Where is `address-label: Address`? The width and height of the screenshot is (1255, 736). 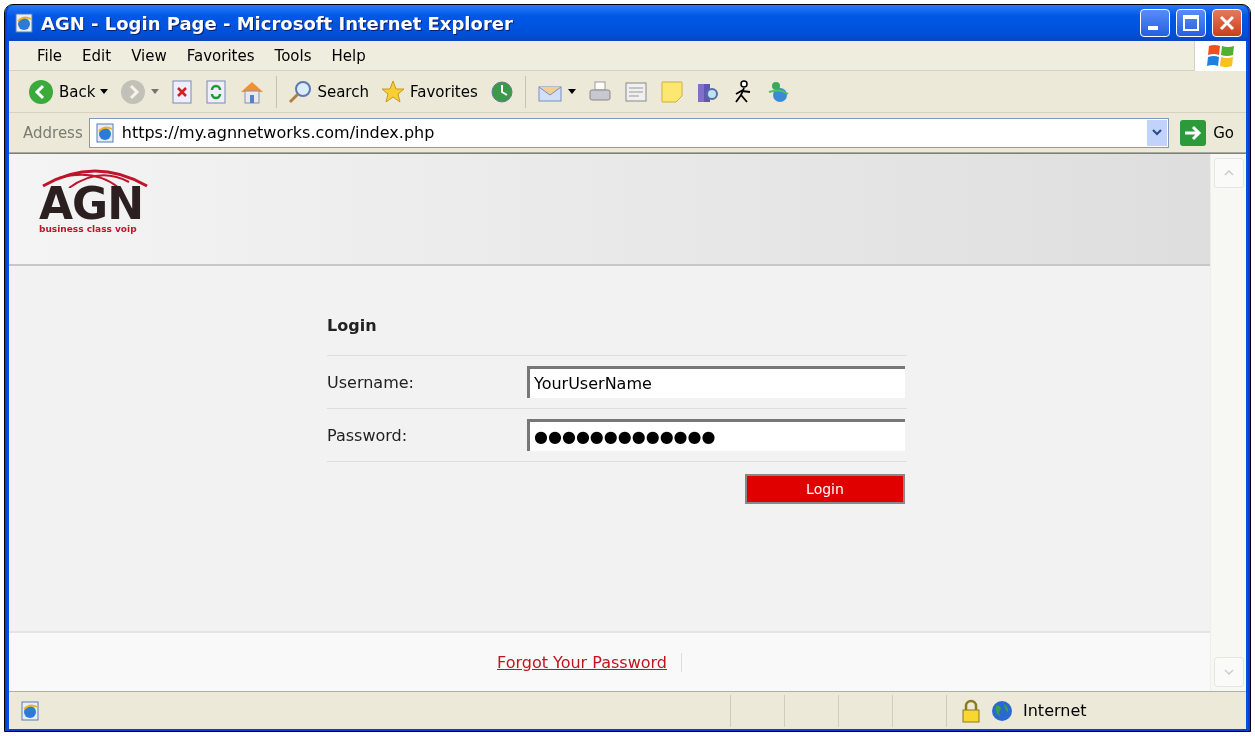 address-label: Address is located at coordinates (53, 132).